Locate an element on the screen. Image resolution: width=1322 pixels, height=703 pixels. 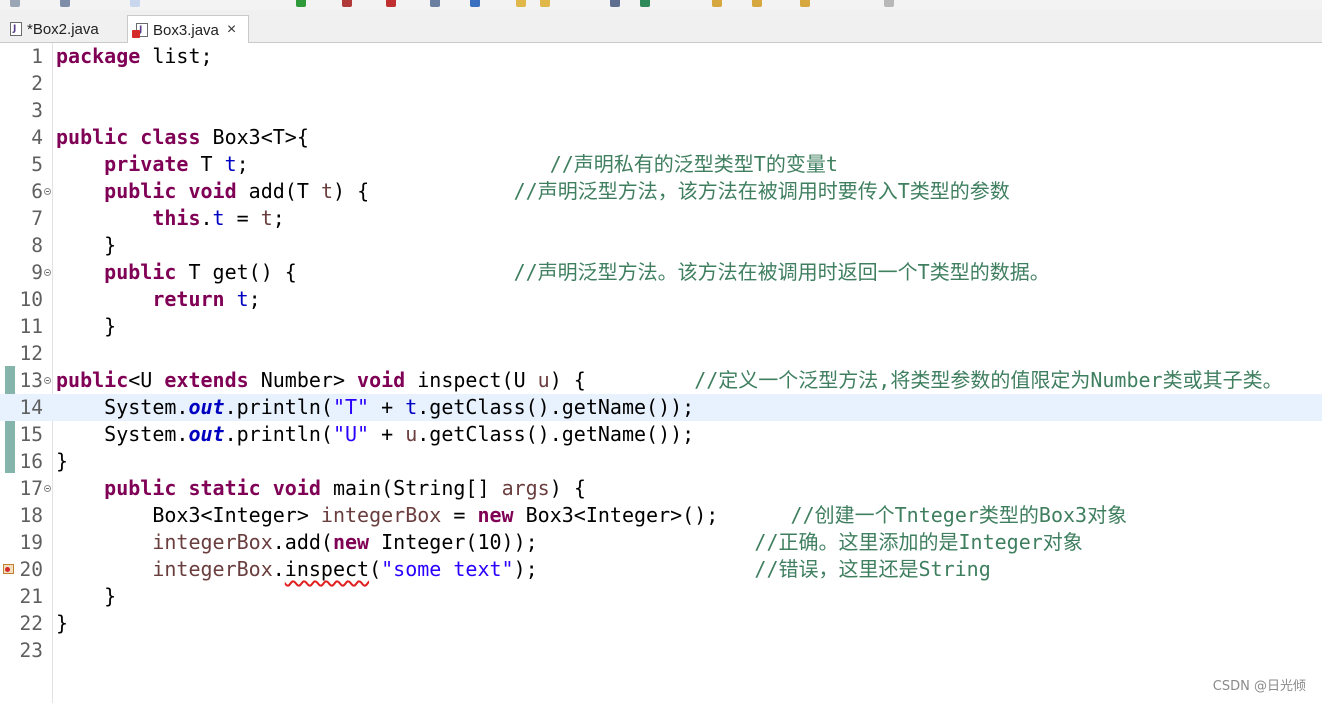
code-text: private T t; //声明私有的泛型类型T的变量t is located at coordinates (447, 164).